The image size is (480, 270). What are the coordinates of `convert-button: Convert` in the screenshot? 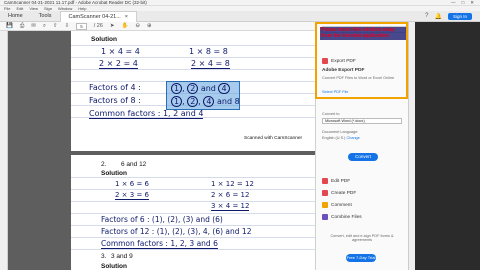 It's located at (363, 157).